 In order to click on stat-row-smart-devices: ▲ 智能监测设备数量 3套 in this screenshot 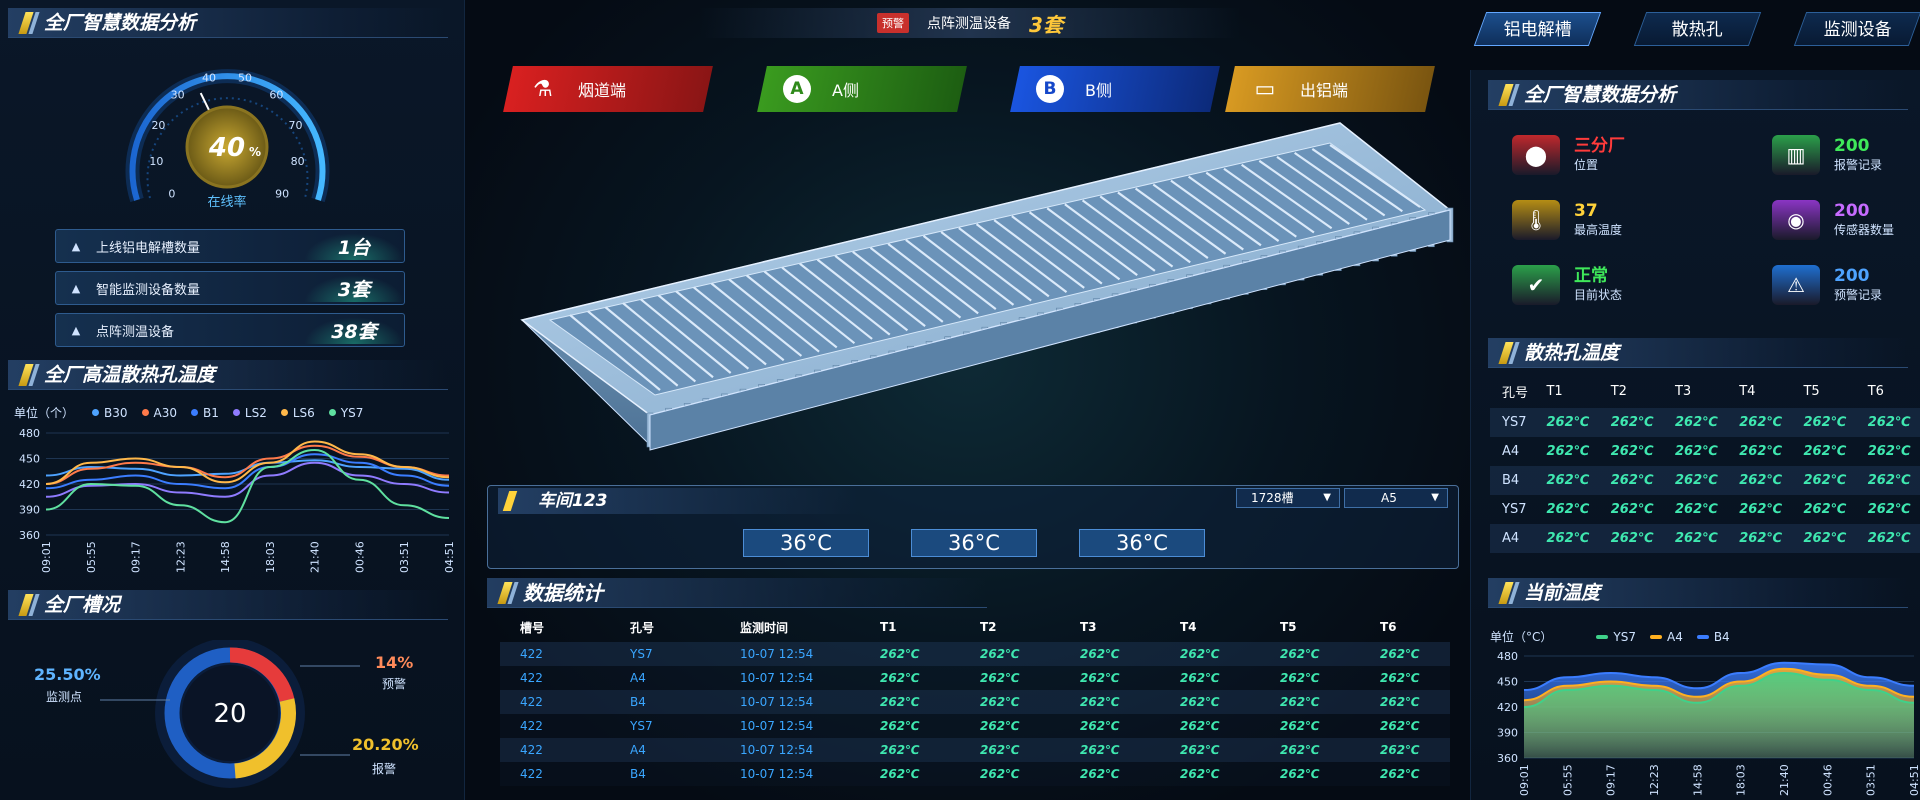, I will do `click(230, 288)`.